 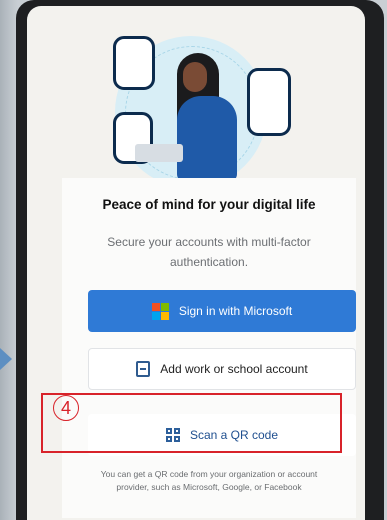 I want to click on sign-in-microsoft-button: Sign in with Microsoft, so click(x=222, y=311).